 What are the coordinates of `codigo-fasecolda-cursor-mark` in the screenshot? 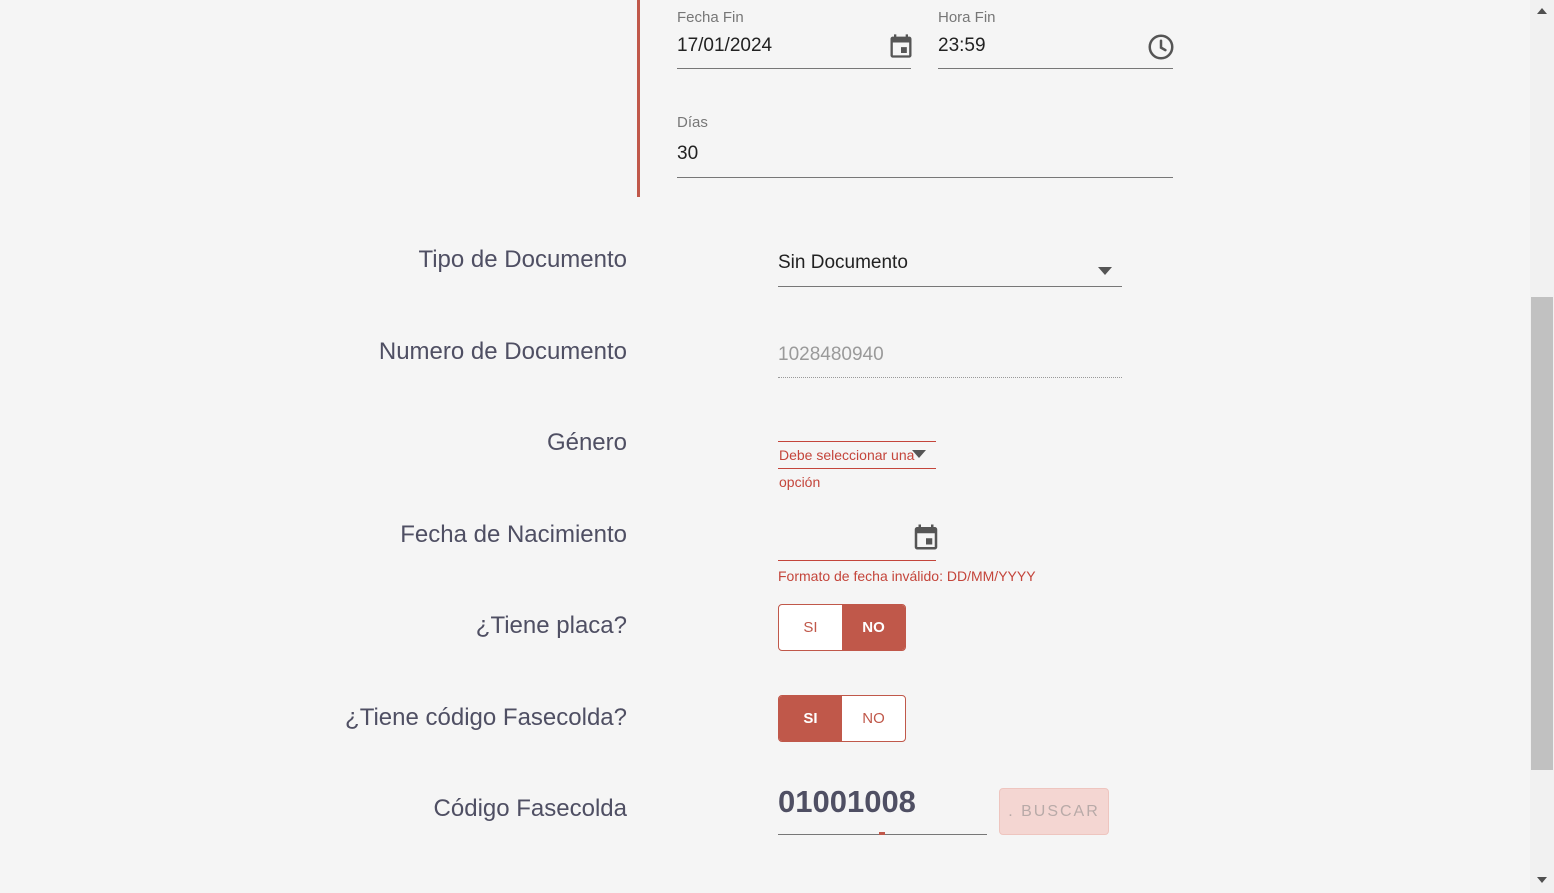 It's located at (882, 833).